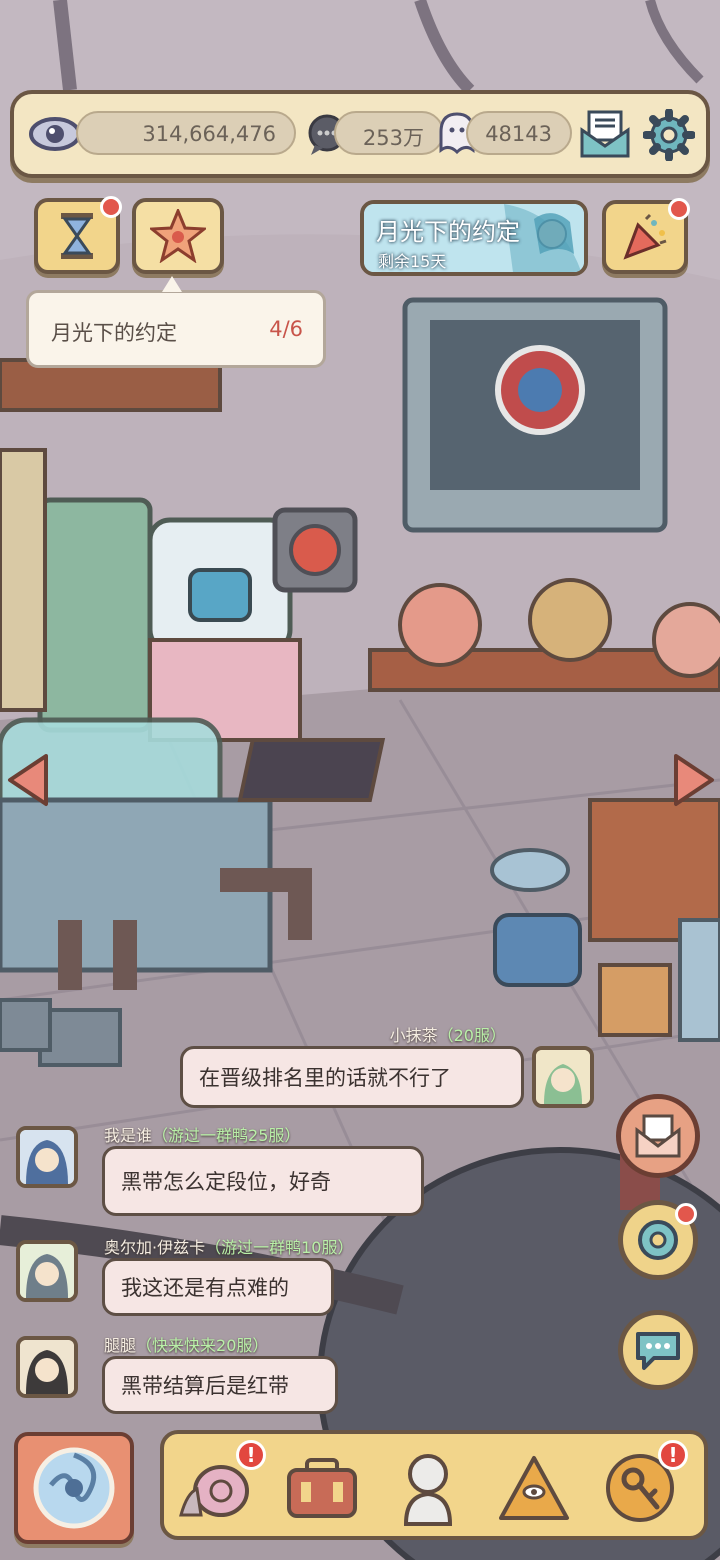 This screenshot has width=720, height=1560. I want to click on right-arrow-icon, so click(694, 780).